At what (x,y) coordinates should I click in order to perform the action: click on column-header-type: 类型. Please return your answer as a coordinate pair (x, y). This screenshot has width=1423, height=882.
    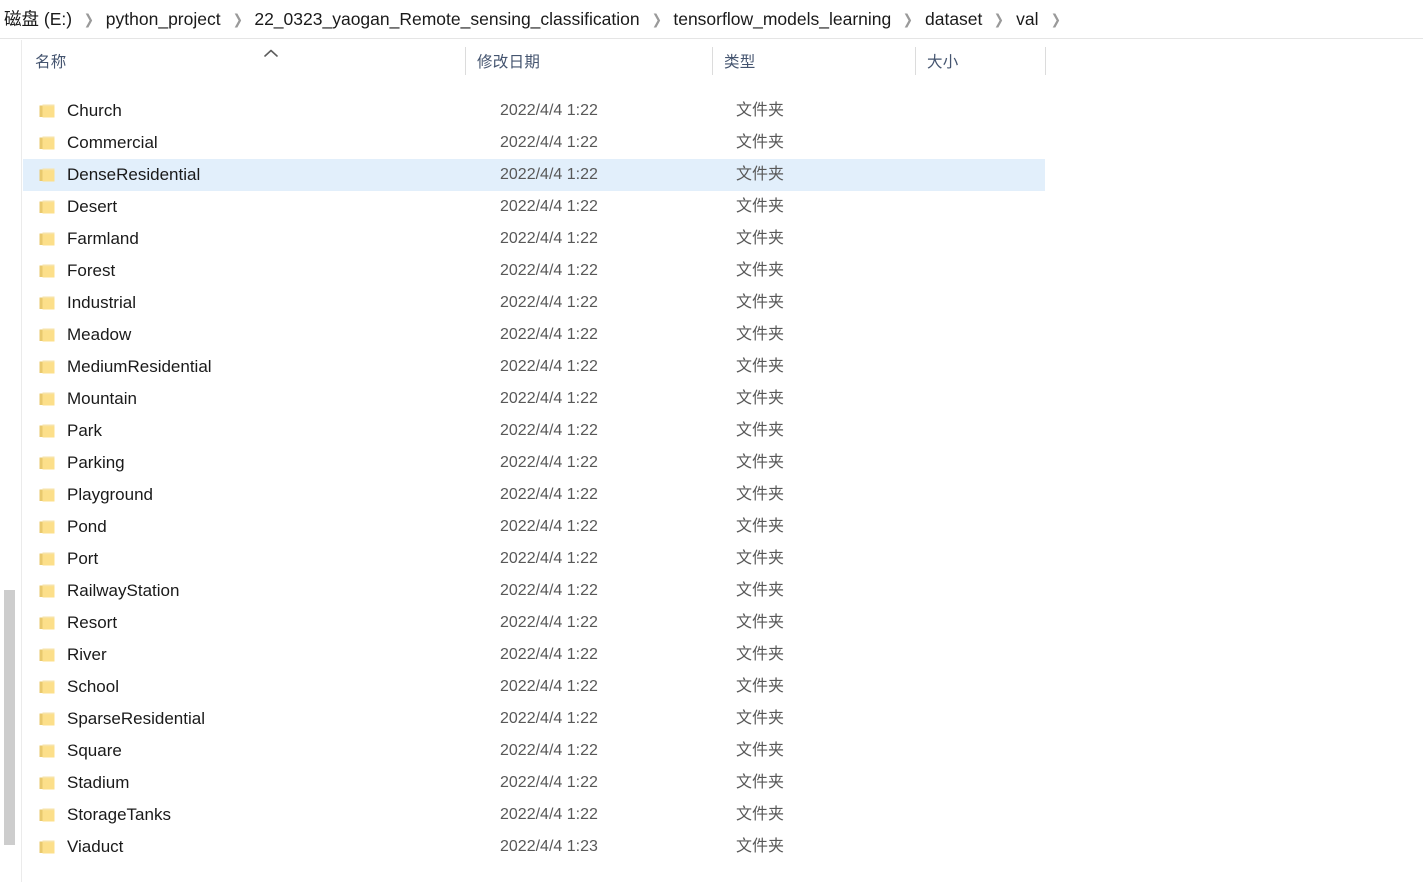
    Looking at the image, I should click on (813, 61).